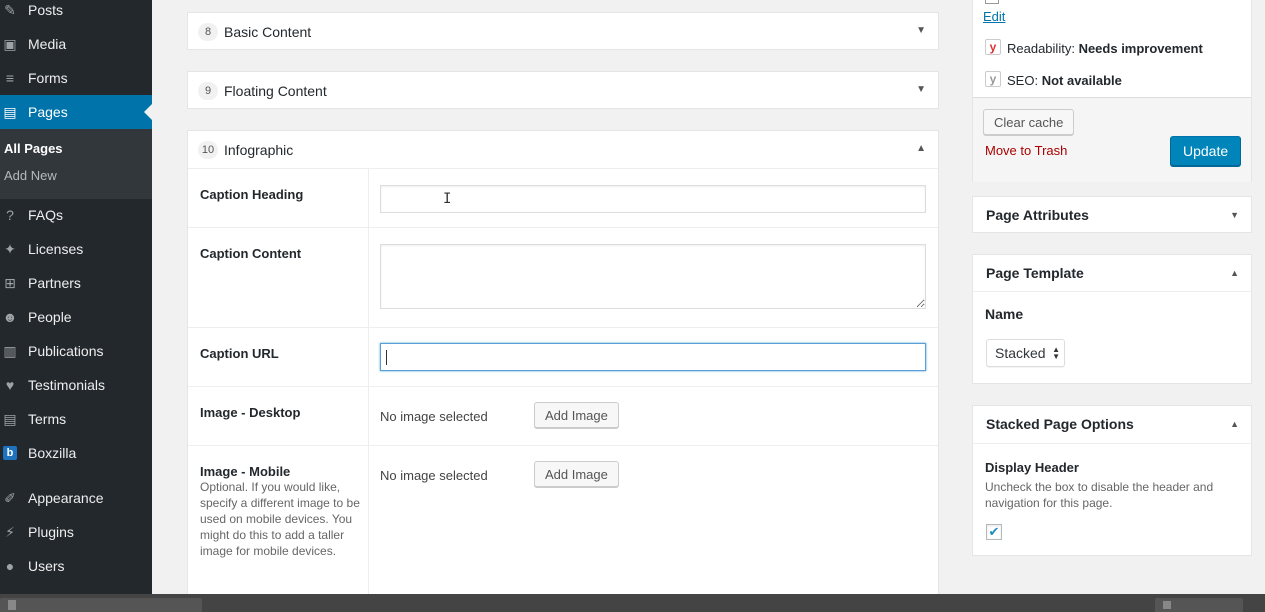 The width and height of the screenshot is (1265, 612). Describe the element at coordinates (76, 351) in the screenshot. I see `menu-publications: ▥ Publications` at that location.